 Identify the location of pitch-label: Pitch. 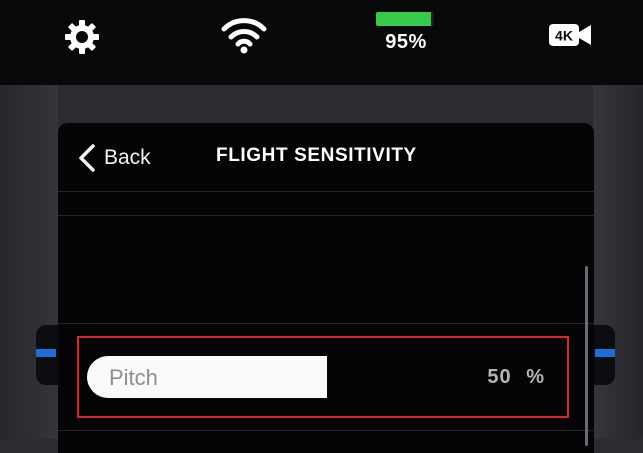
(133, 377).